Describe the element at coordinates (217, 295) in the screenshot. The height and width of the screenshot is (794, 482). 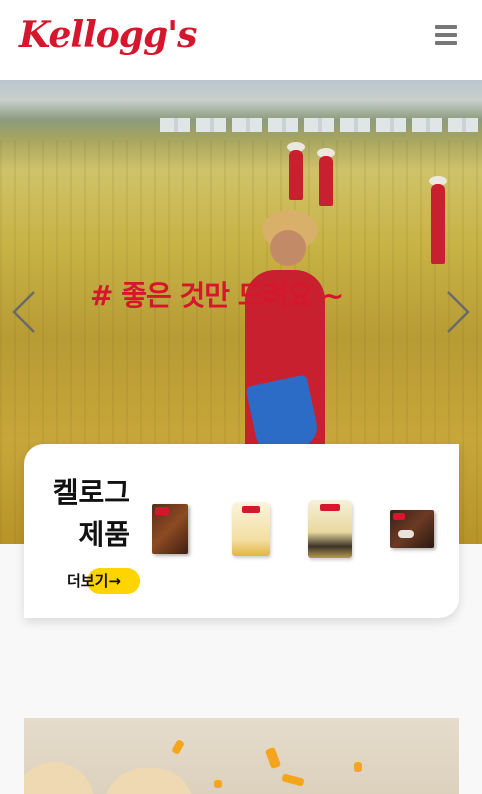
I see `hero-caption: # 좋은 것만 드려요 ~` at that location.